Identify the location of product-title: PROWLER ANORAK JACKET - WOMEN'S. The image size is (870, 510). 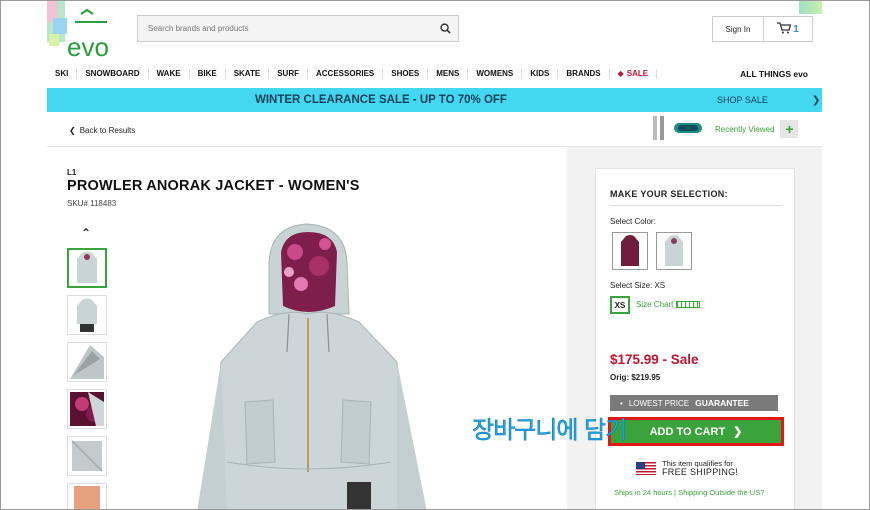
(213, 186).